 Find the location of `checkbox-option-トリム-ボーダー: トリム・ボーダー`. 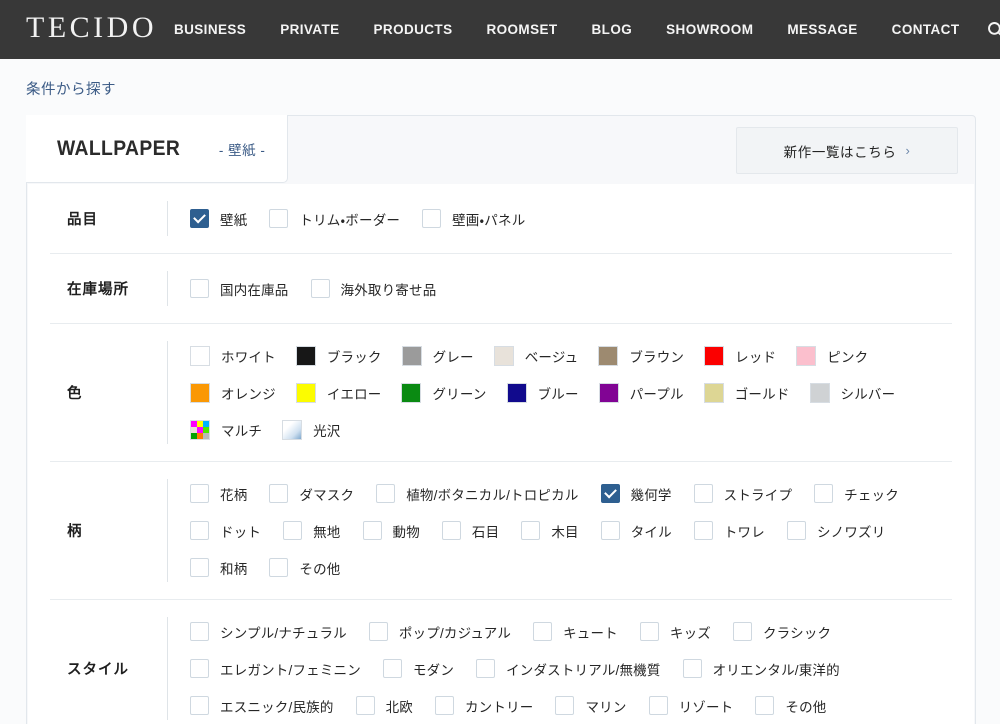

checkbox-option-トリム-ボーダー: トリム・ボーダー is located at coordinates (334, 218).